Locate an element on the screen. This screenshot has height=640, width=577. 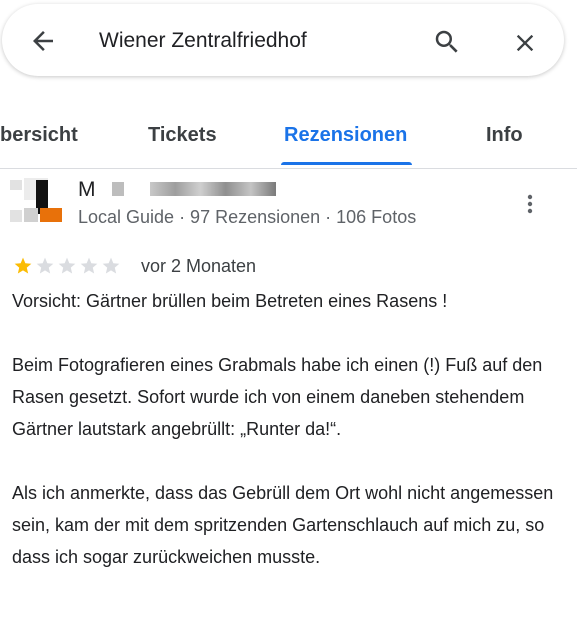
tab-bar: bersicht Tickets Rezensionen Info is located at coordinates (288, 136).